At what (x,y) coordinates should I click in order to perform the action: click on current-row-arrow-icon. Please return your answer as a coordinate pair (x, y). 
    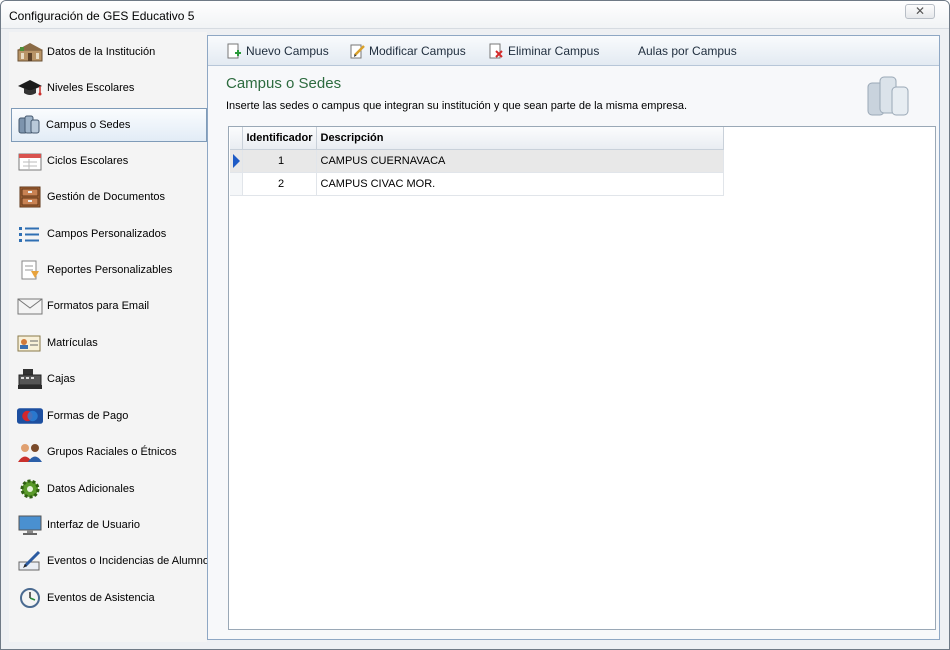
    Looking at the image, I should click on (236, 160).